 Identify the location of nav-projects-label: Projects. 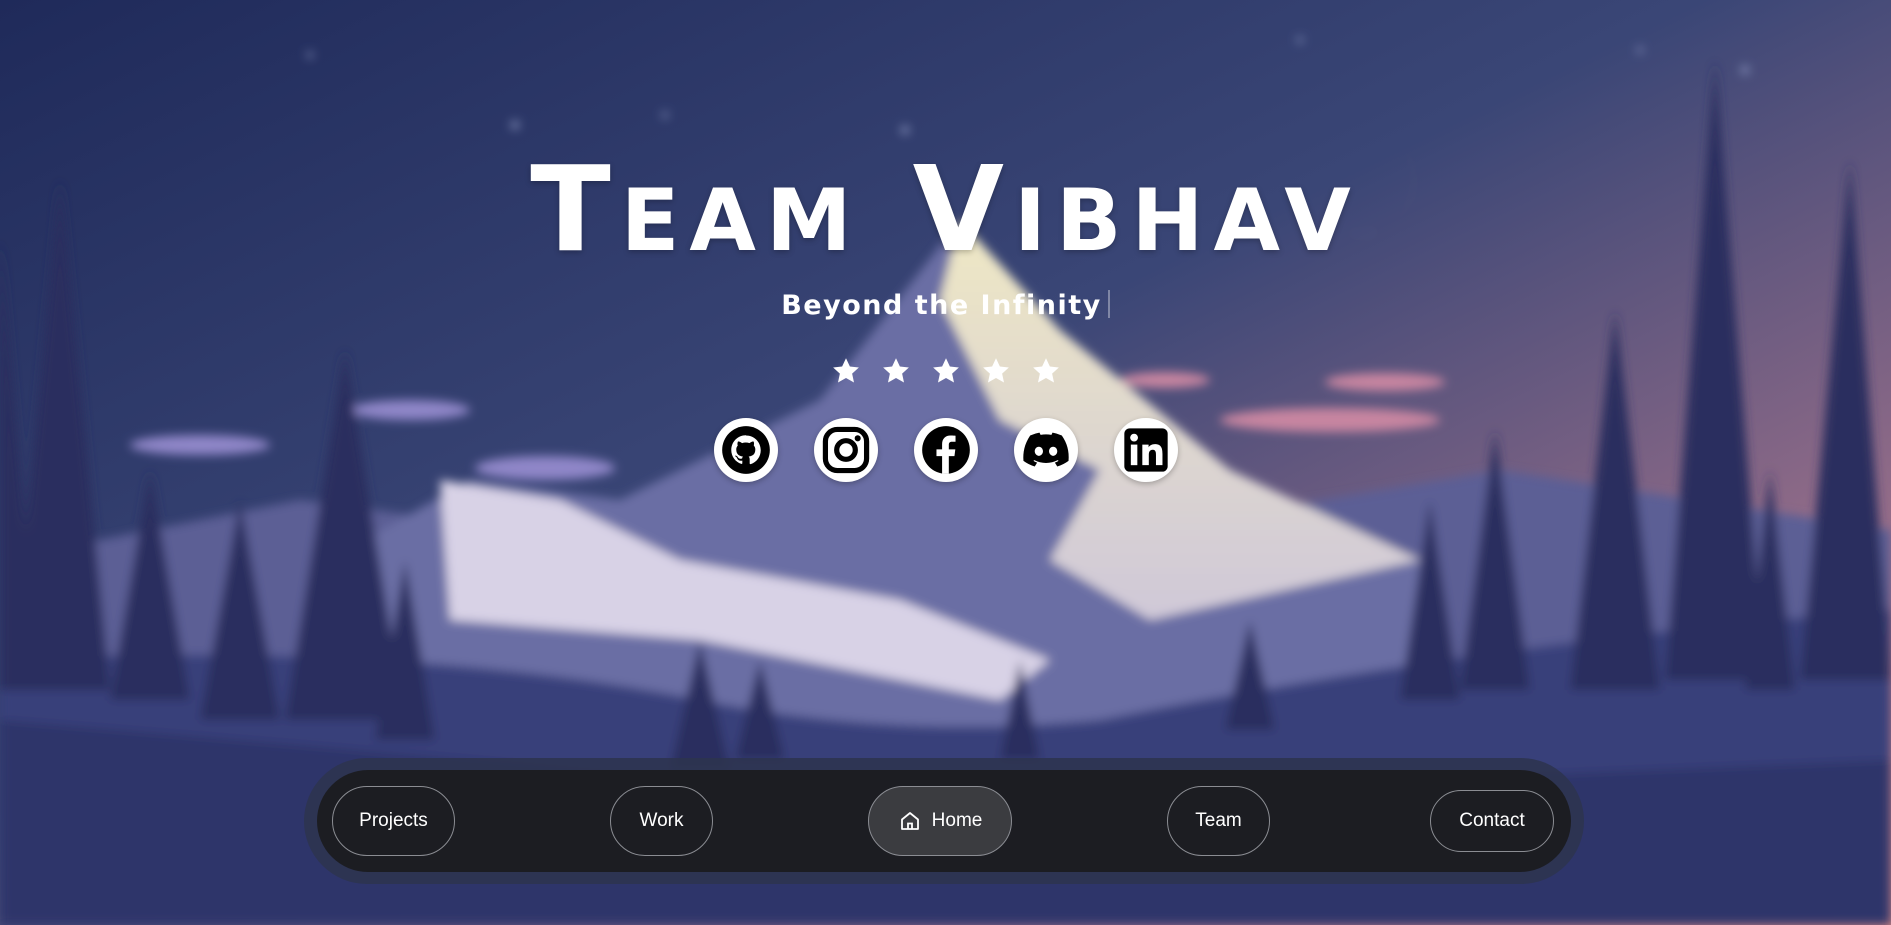
(393, 820).